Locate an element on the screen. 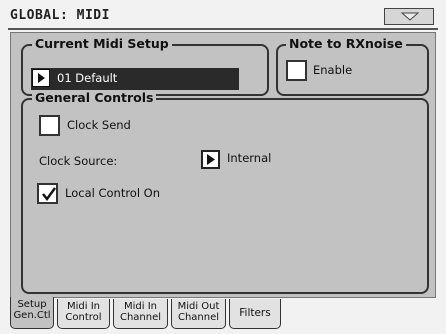 The width and height of the screenshot is (446, 334). clock-source-label: Clock Source: is located at coordinates (78, 161).